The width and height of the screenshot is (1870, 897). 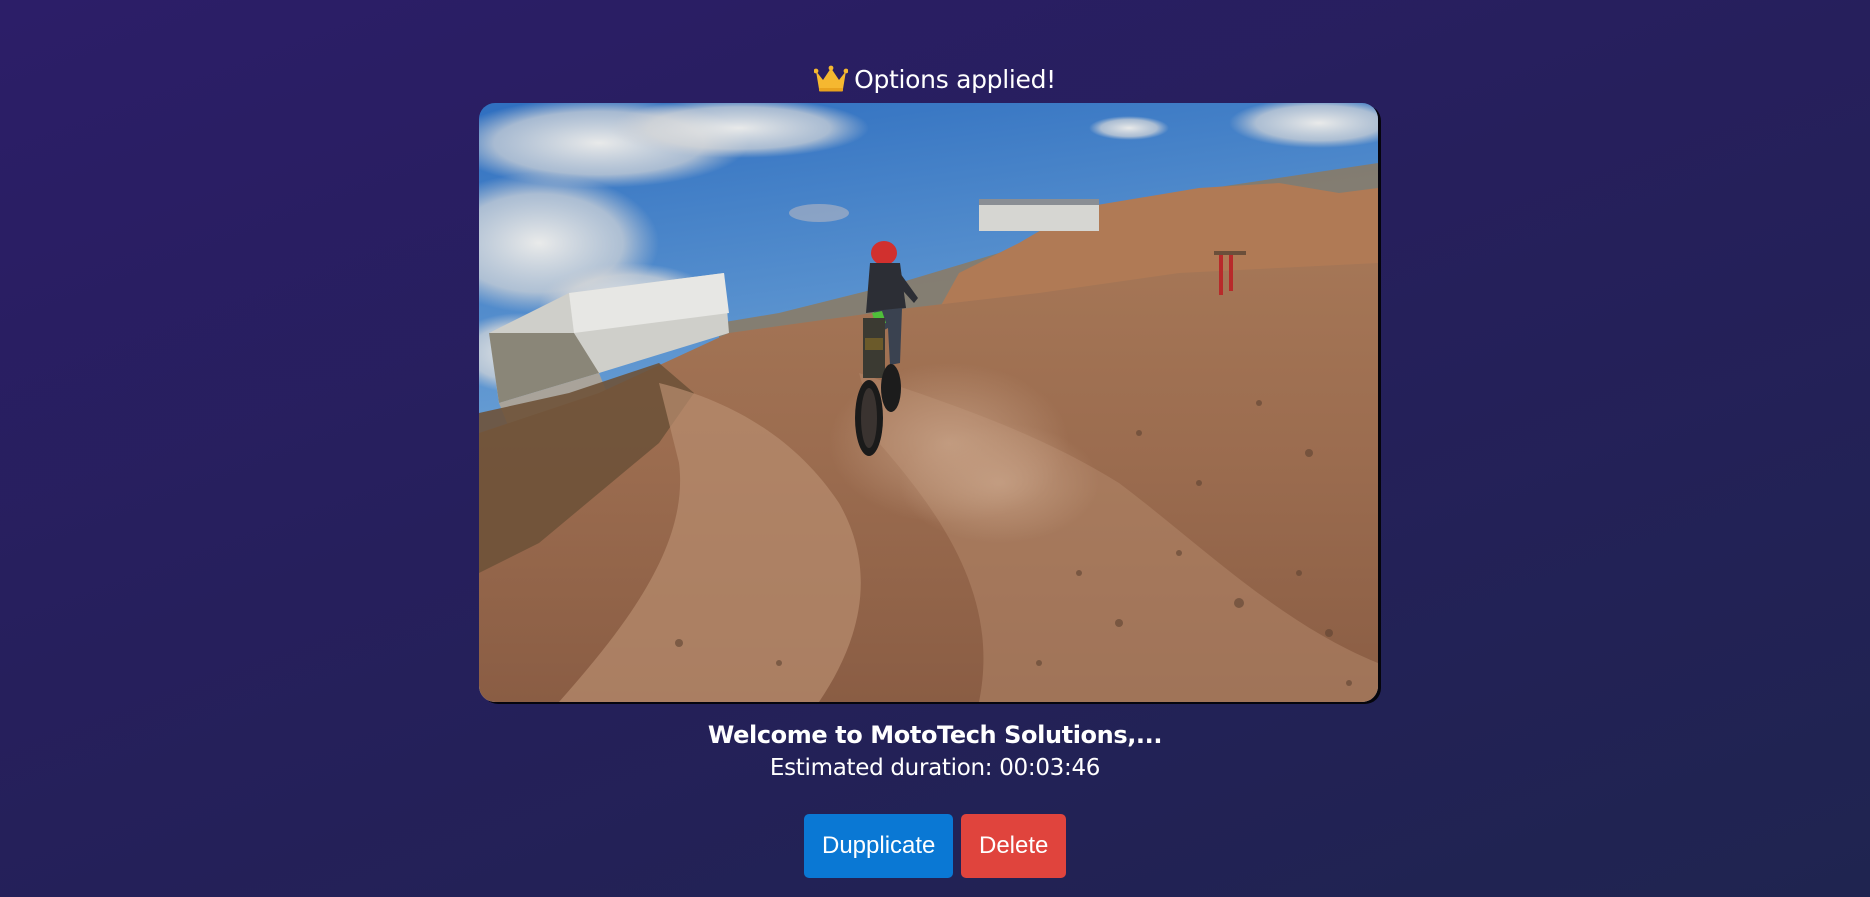 I want to click on banner-text: Options applied!, so click(x=955, y=79).